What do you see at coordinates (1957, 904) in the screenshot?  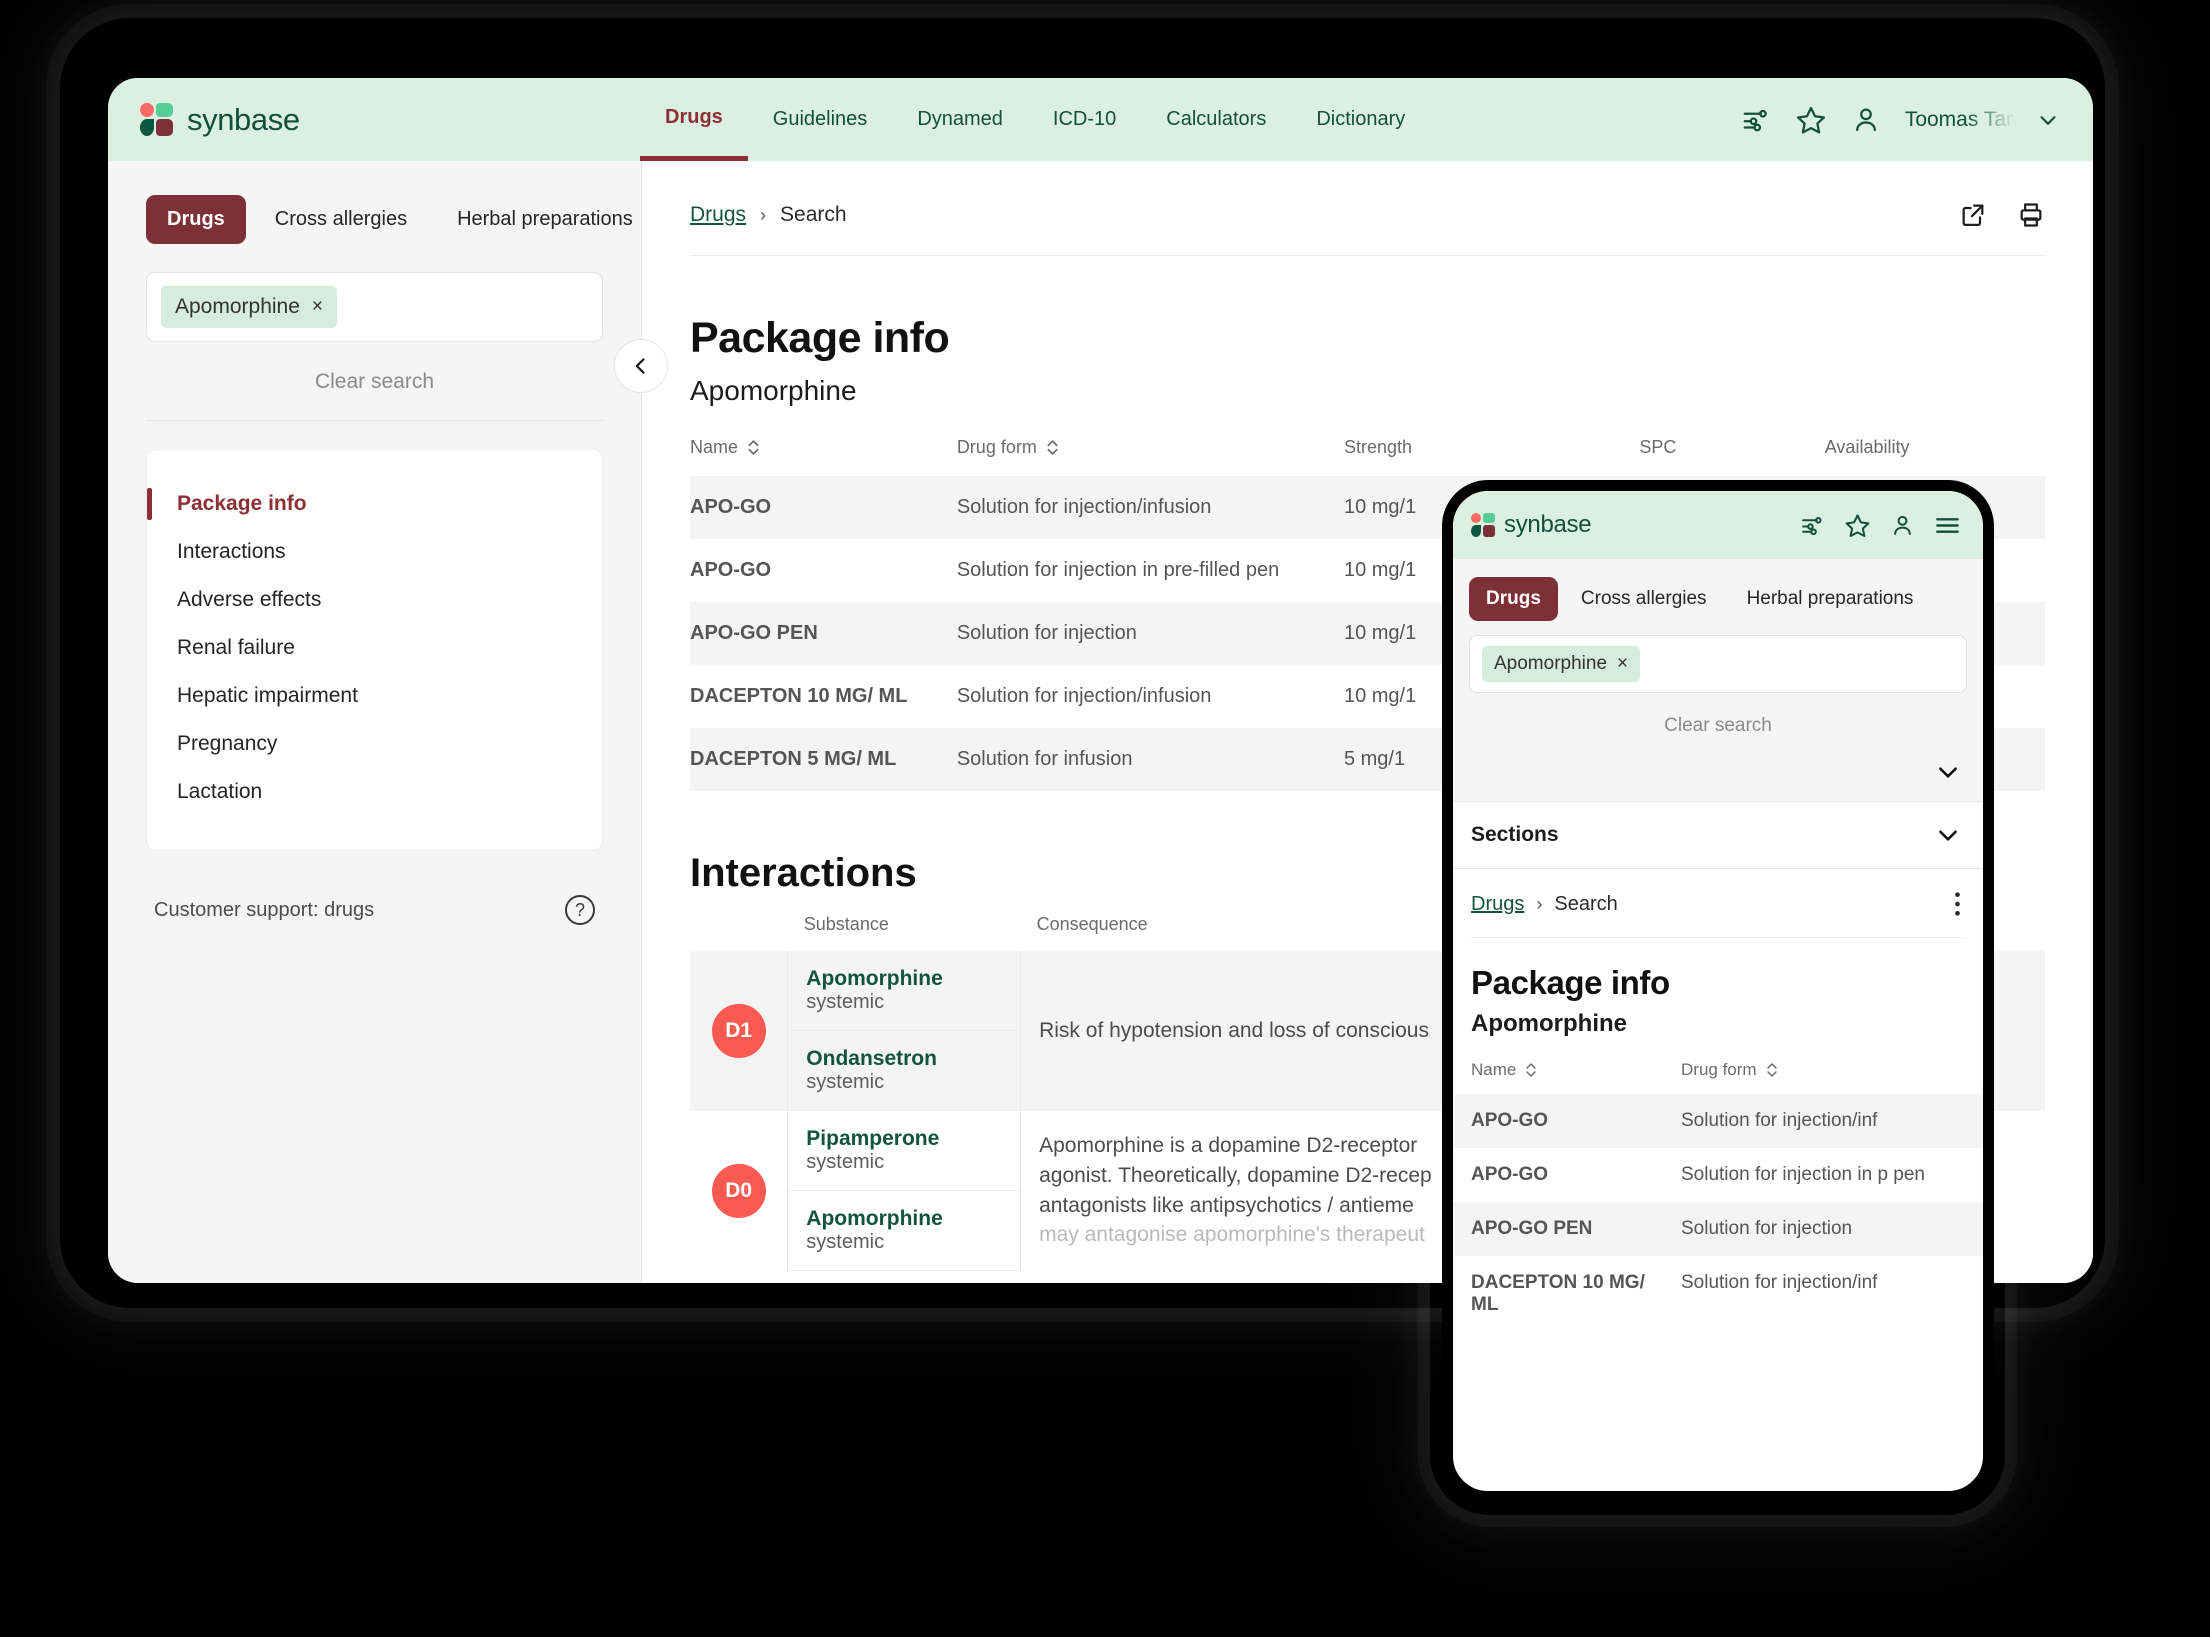 I see `kebab-menu-icon` at bounding box center [1957, 904].